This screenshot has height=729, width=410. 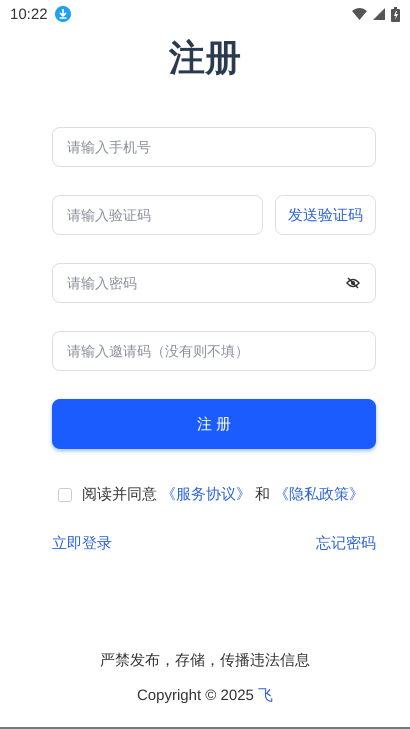 What do you see at coordinates (65, 495) in the screenshot?
I see `agree-checkbox` at bounding box center [65, 495].